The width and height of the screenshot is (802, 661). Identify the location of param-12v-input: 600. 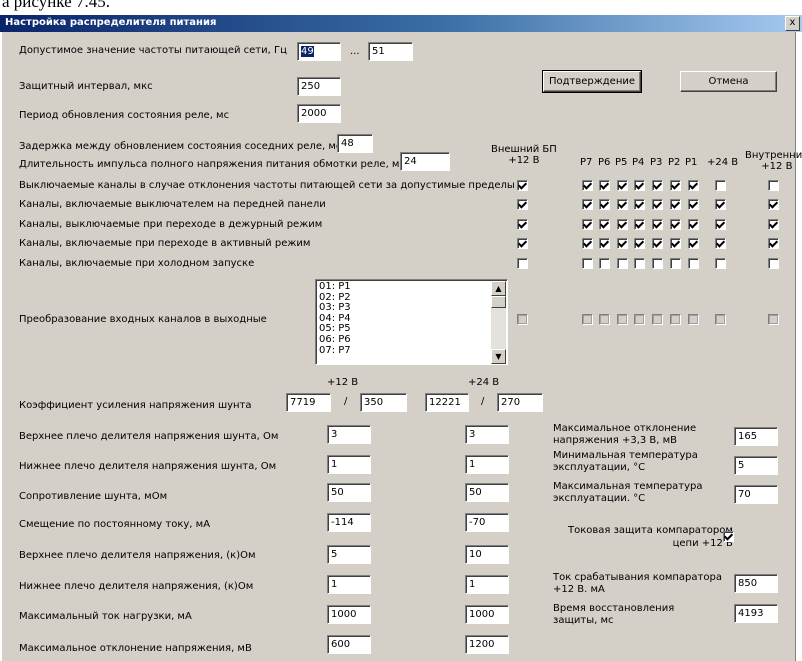
(349, 644).